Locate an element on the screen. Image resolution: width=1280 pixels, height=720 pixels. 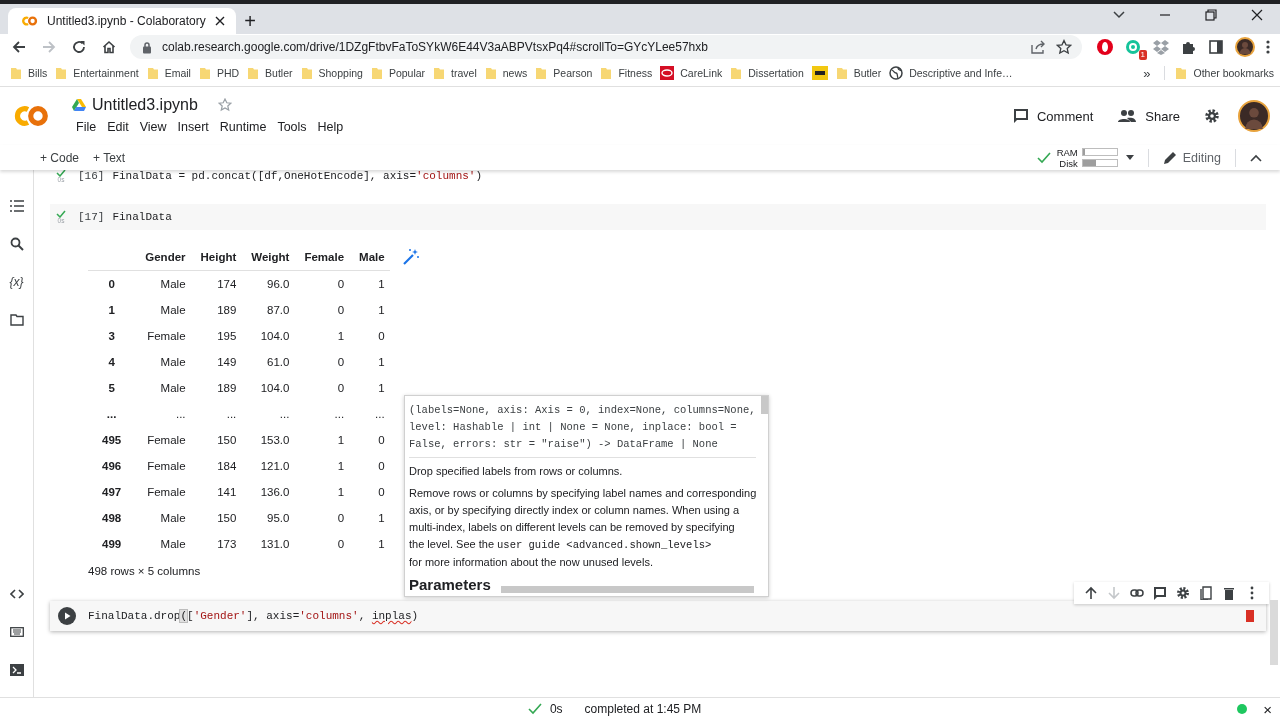
menu-item: Edit is located at coordinates (118, 127).